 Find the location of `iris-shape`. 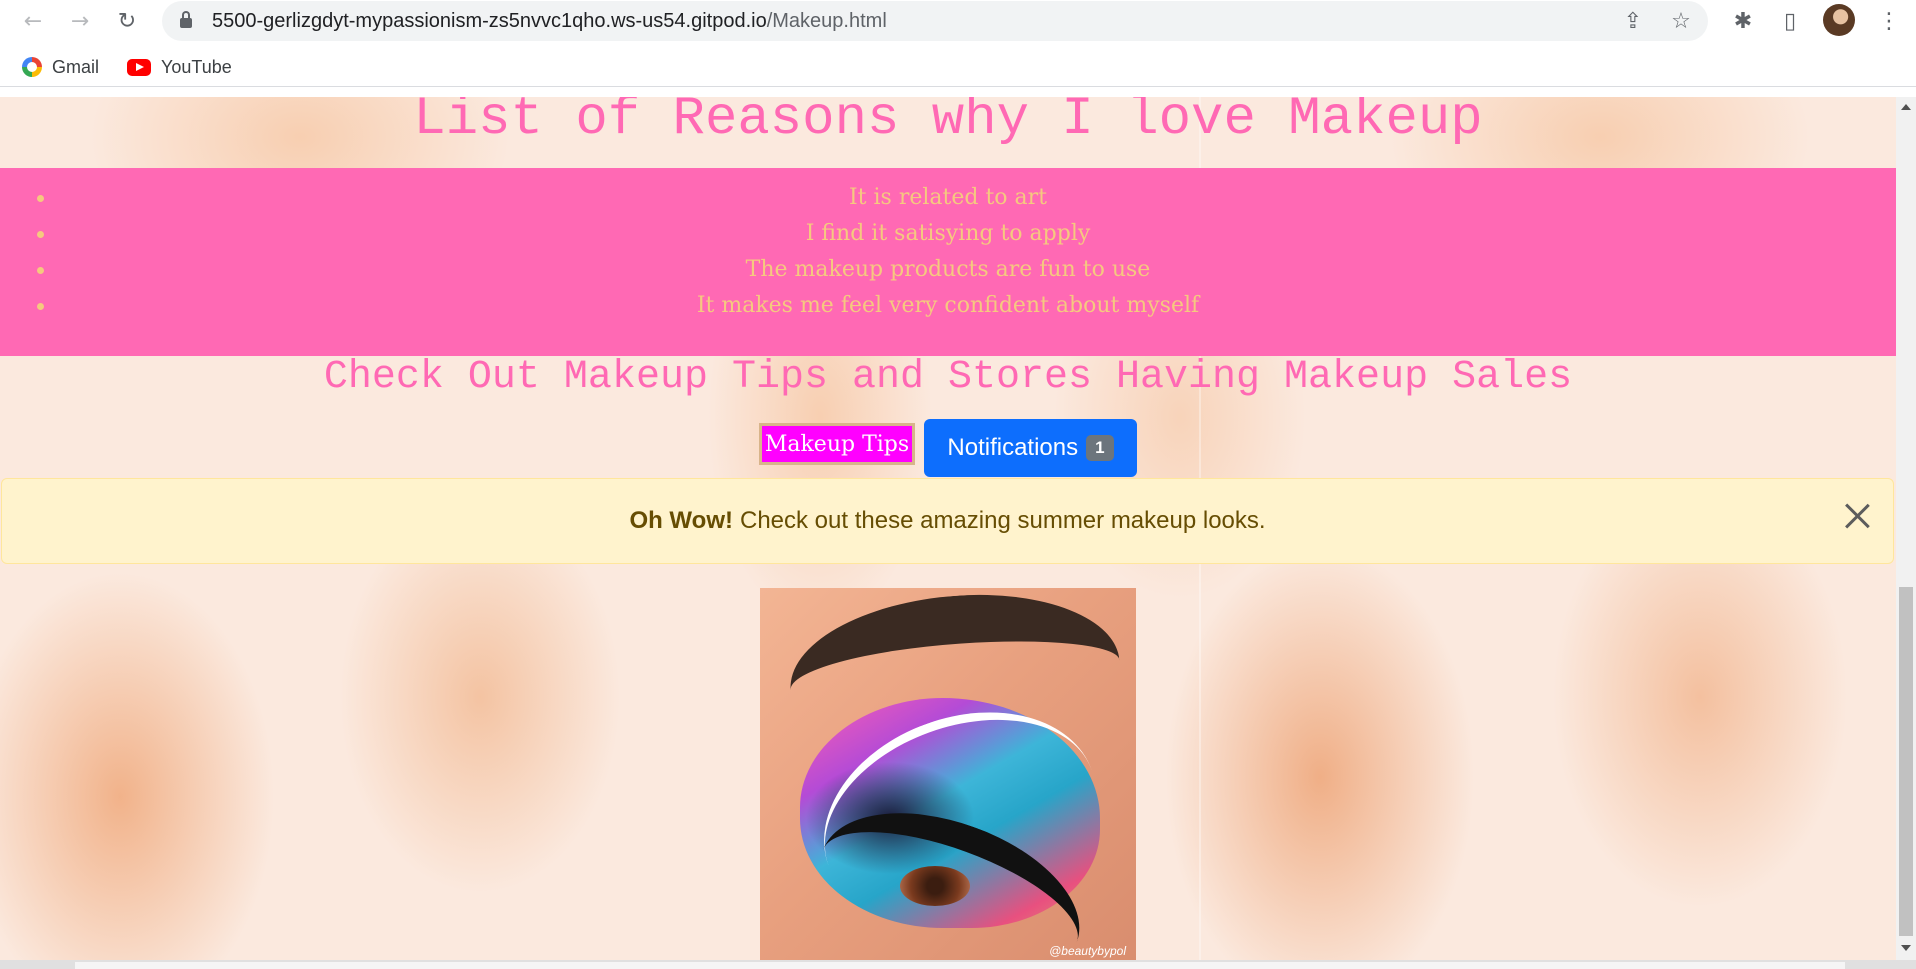

iris-shape is located at coordinates (935, 886).